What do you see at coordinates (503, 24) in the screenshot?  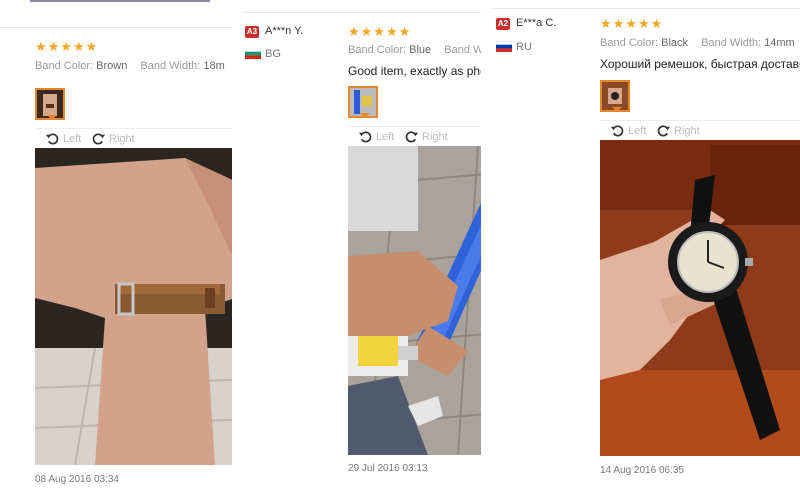 I see `level-badge: A2` at bounding box center [503, 24].